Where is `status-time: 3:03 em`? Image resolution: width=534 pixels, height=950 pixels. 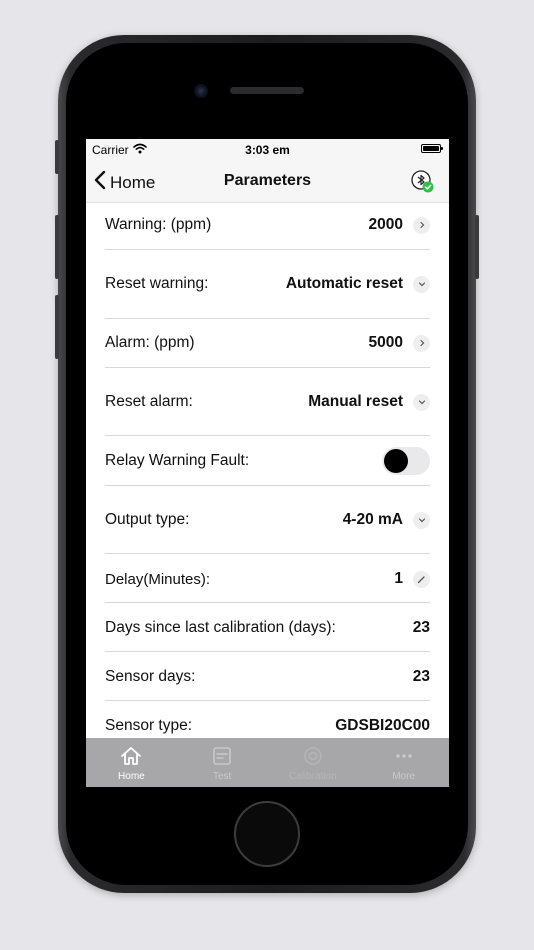
status-time: 3:03 em is located at coordinates (267, 150).